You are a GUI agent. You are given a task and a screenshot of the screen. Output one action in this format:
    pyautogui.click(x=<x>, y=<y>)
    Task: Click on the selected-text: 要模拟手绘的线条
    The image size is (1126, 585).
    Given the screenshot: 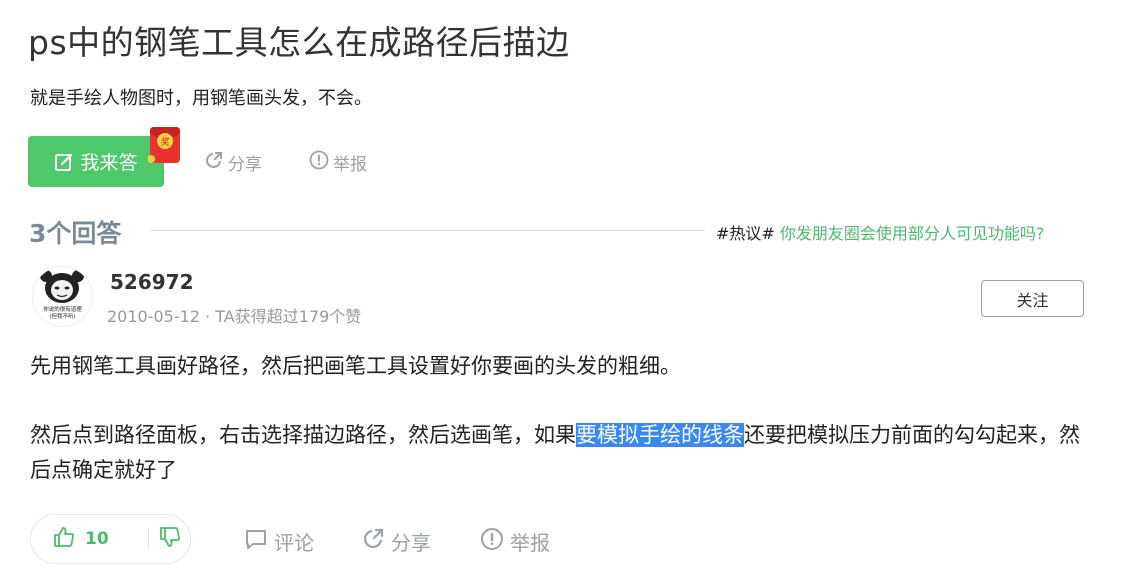 What is the action you would take?
    pyautogui.click(x=660, y=435)
    